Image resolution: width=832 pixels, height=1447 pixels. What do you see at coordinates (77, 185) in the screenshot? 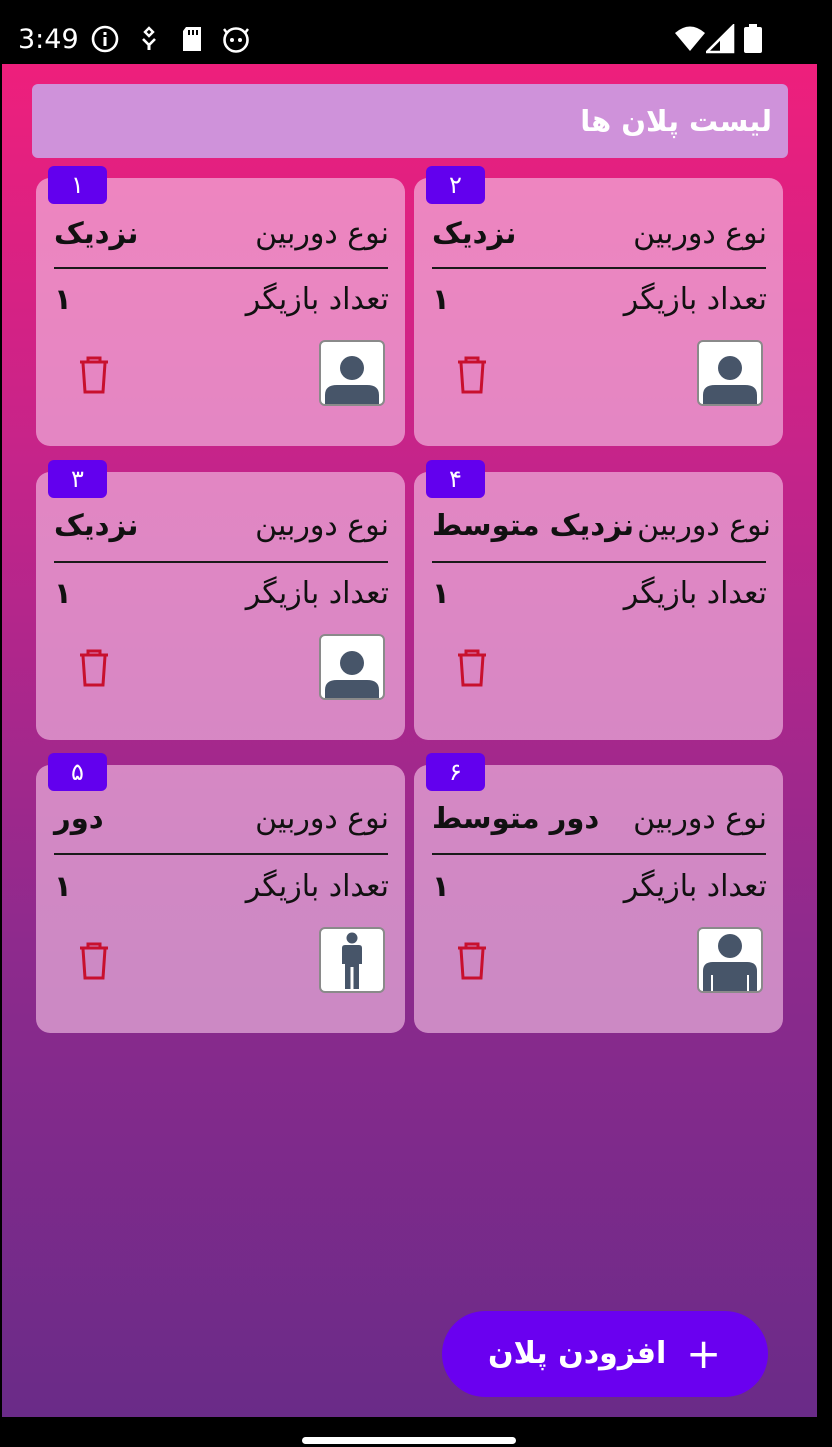
I see `plan-number-badge: ۱` at bounding box center [77, 185].